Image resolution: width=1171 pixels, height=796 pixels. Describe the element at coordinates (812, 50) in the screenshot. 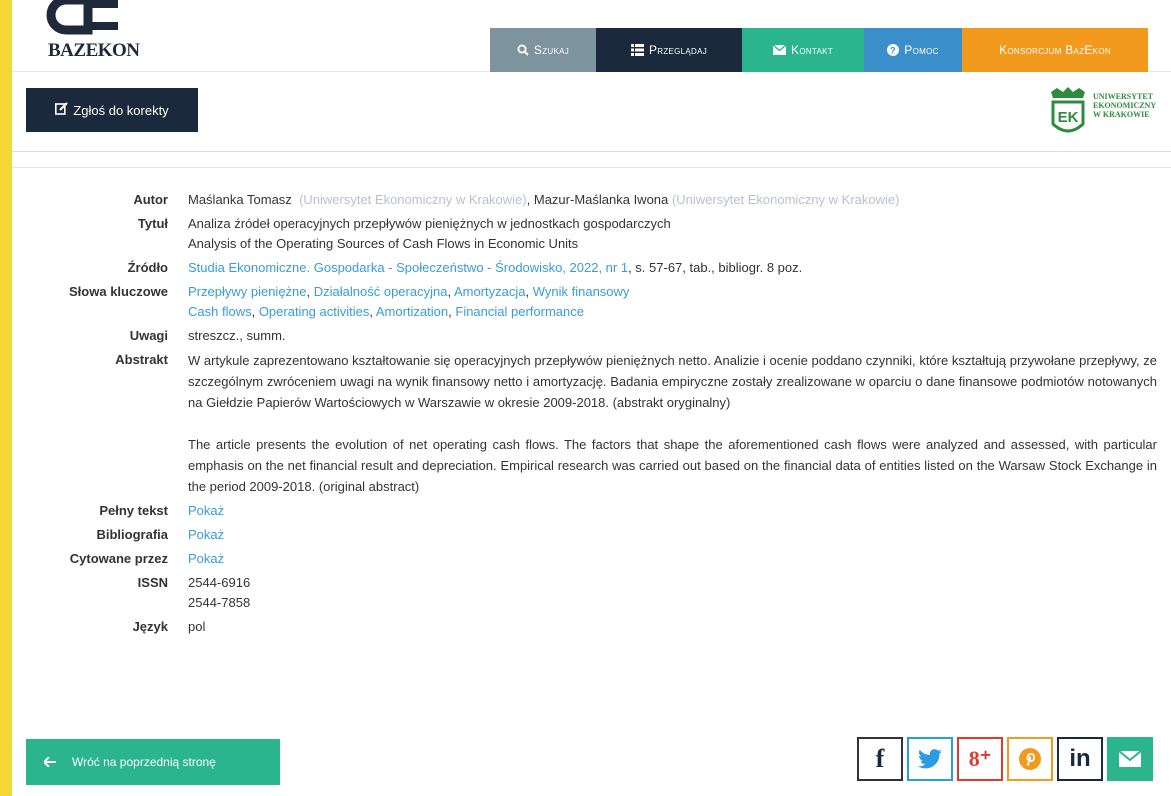

I see `nav-contact-label: Kontakt` at that location.